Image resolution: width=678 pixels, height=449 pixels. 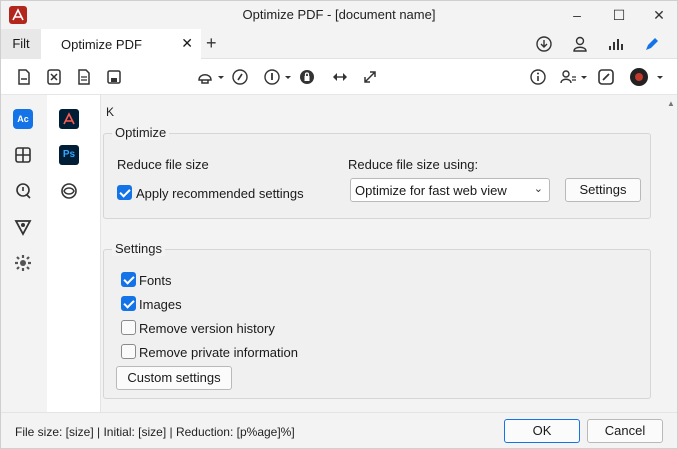 I want to click on reduce-using-label: Reduce file size using:, so click(x=413, y=164).